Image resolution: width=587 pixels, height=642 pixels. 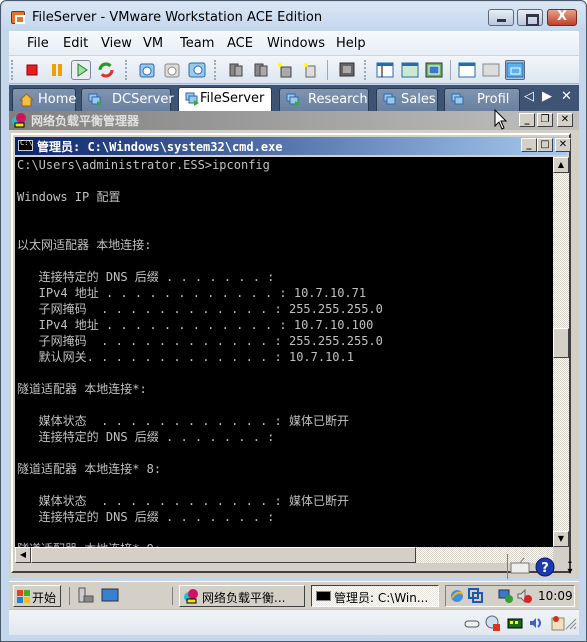 What do you see at coordinates (536, 623) in the screenshot?
I see `sound-icon` at bounding box center [536, 623].